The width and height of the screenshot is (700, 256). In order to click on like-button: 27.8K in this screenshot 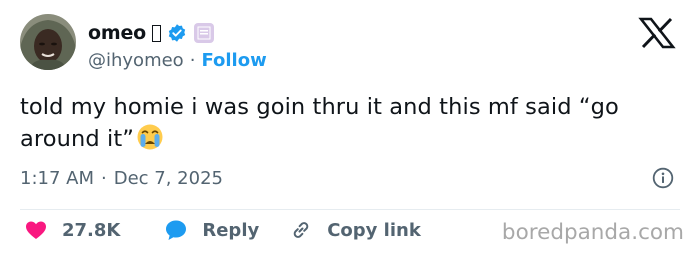, I will do `click(72, 230)`.